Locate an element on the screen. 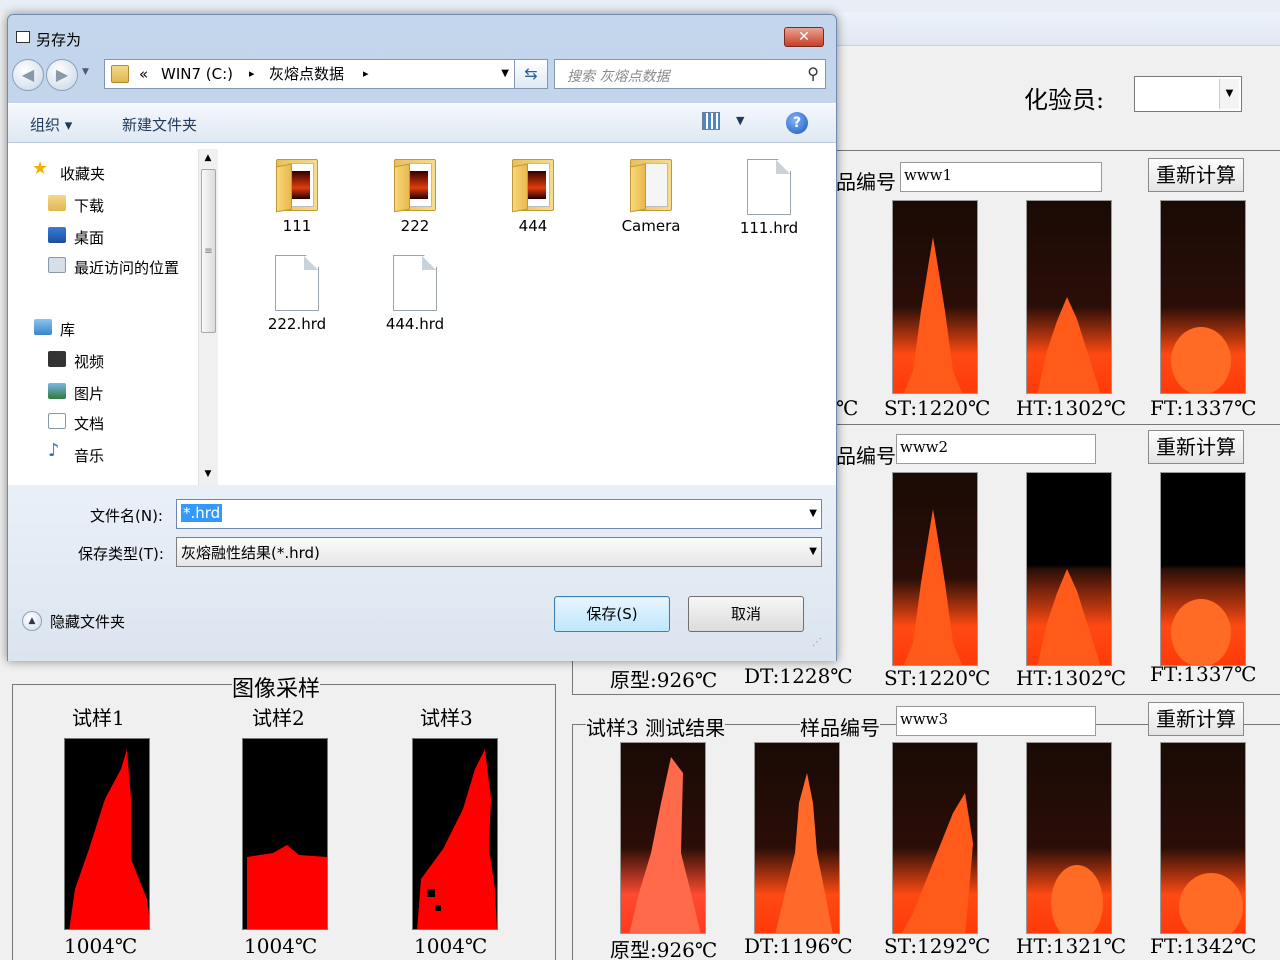 The width and height of the screenshot is (1280, 960). result1-recalc-button: 重新计算 is located at coordinates (1196, 175).